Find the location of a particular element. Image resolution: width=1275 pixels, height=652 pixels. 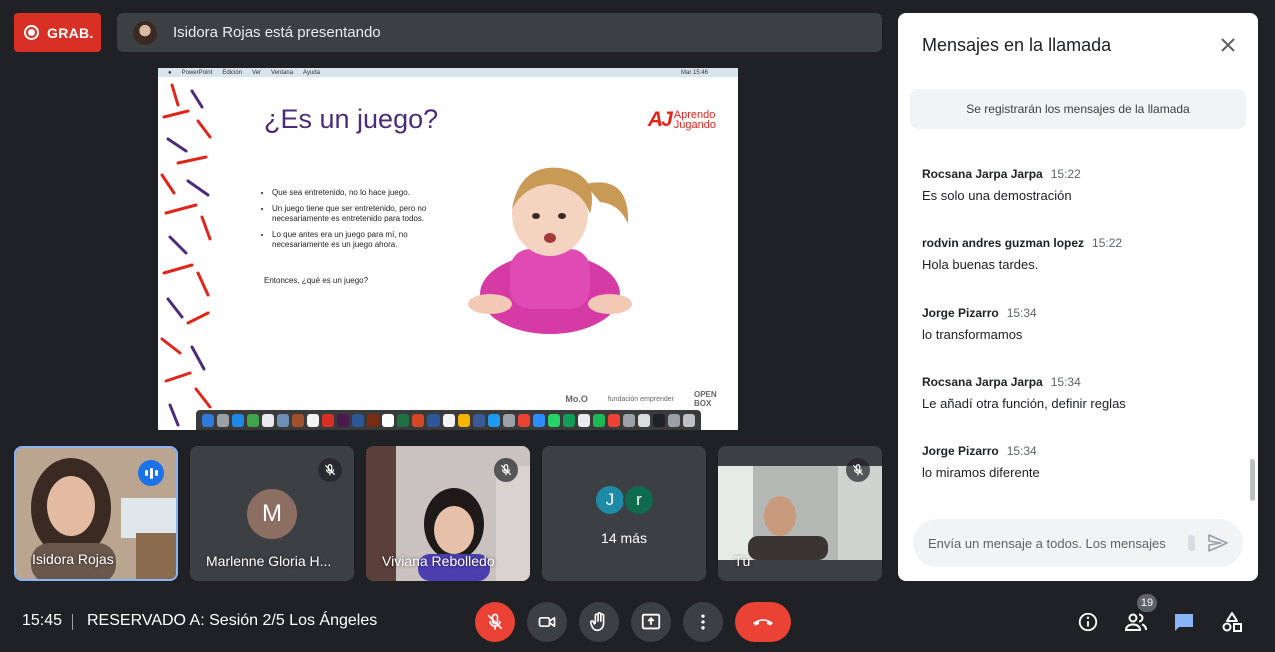

meeting-details-button is located at coordinates (1088, 622).